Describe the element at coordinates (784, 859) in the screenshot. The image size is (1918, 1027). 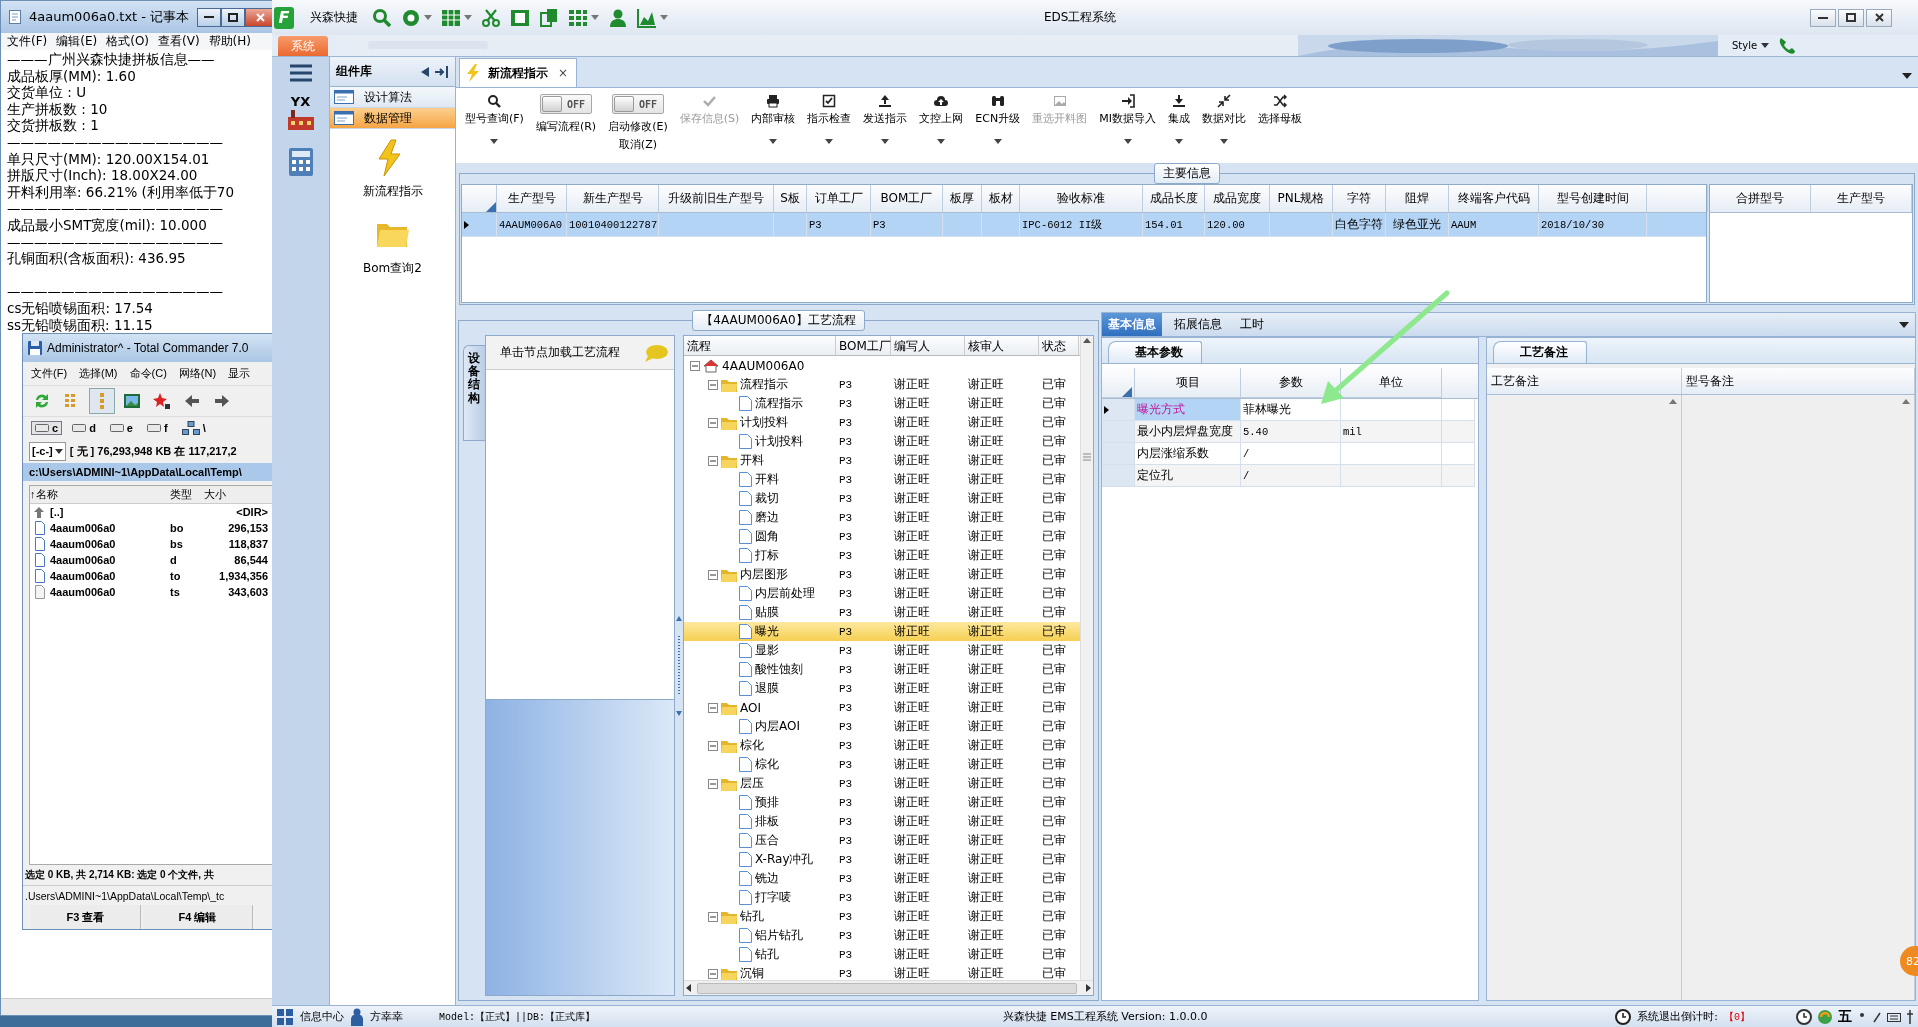
I see `tree-node-label: X-Ray冲孔` at that location.